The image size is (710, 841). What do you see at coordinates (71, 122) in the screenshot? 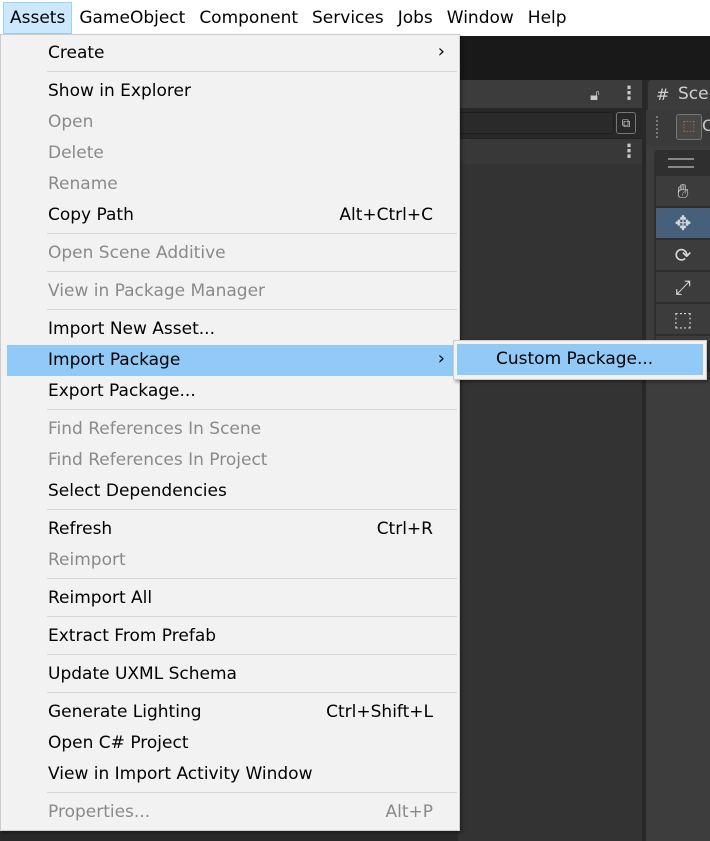
I see `menu-item-open: Open` at bounding box center [71, 122].